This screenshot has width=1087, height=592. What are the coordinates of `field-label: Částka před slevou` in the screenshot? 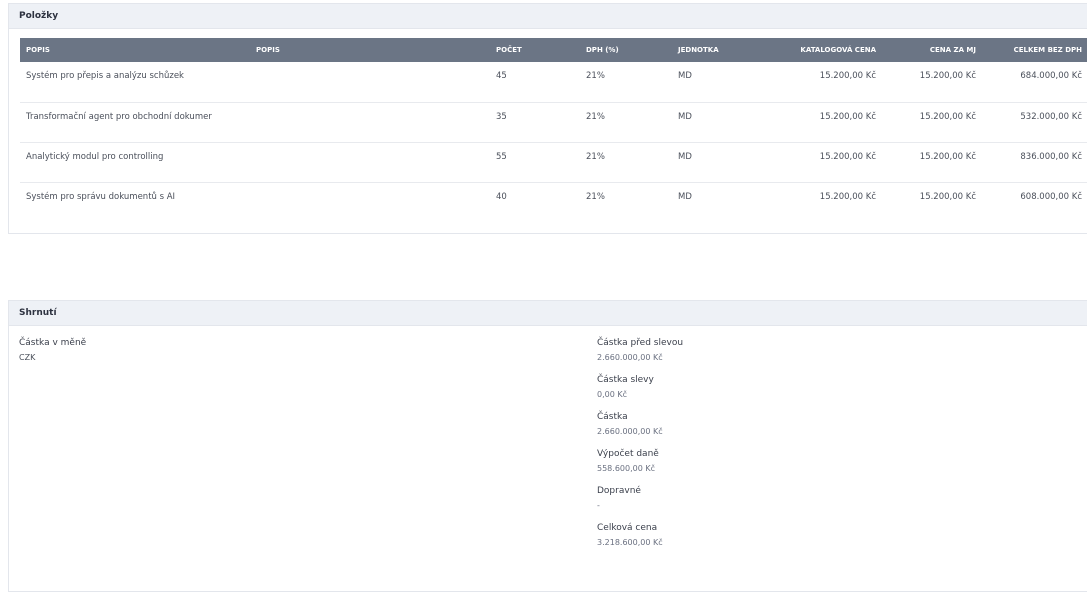 It's located at (640, 343).